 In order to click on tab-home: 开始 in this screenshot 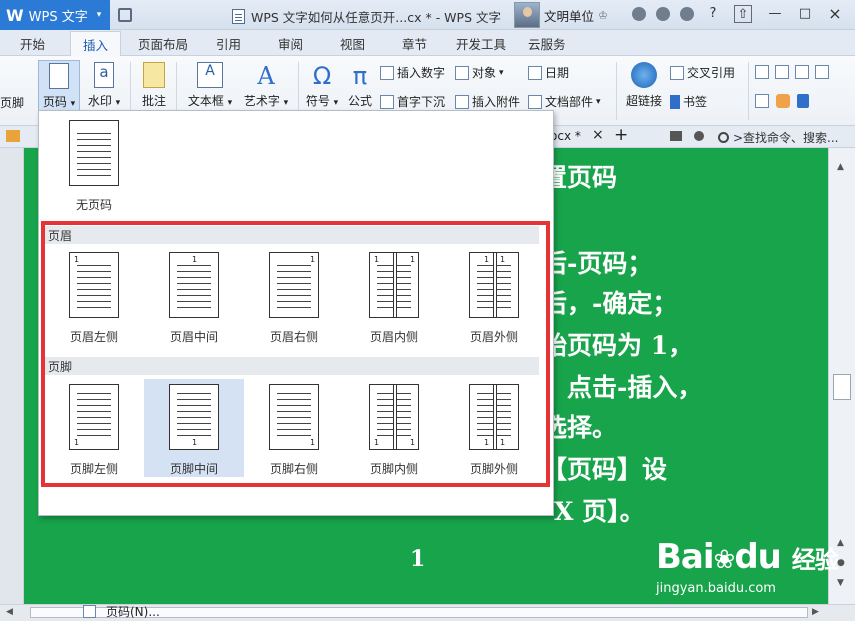, I will do `click(32, 43)`.